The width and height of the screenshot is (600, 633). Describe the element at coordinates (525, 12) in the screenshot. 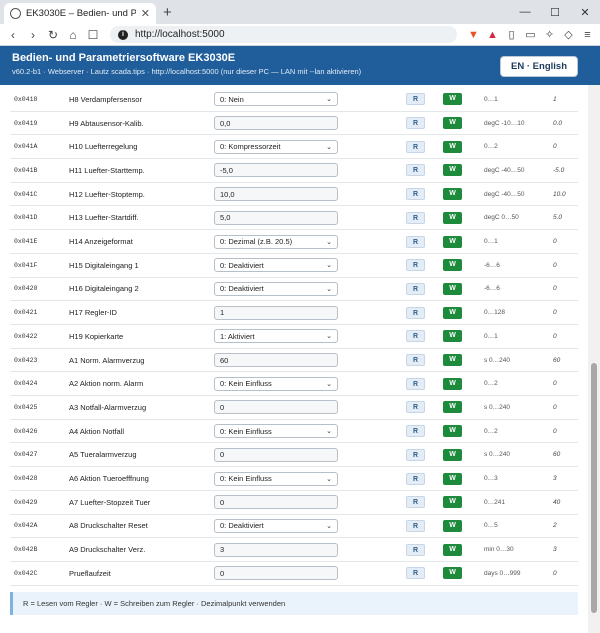

I see `minimize-icon: —` at that location.